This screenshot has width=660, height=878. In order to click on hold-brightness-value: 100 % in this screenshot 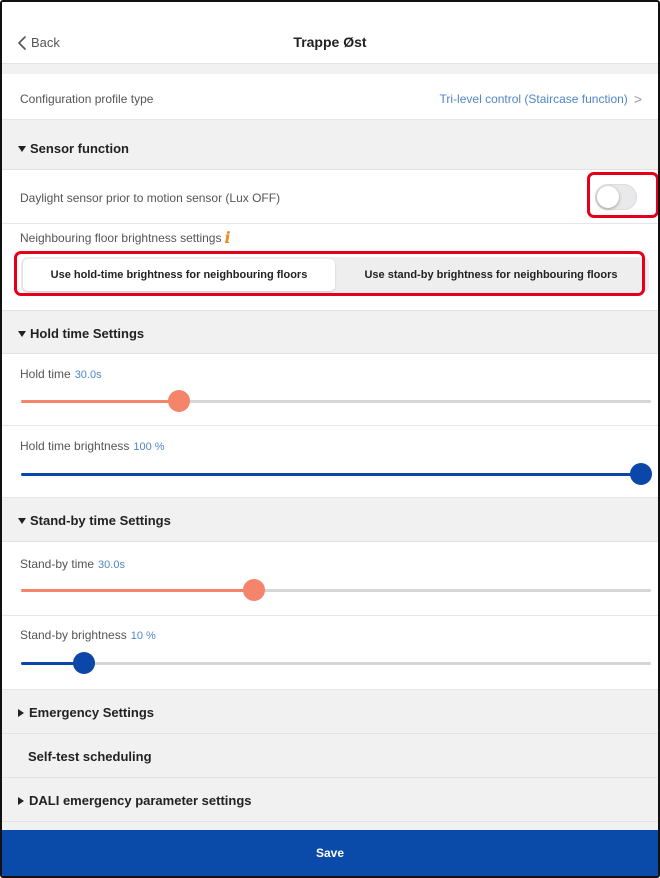, I will do `click(149, 447)`.